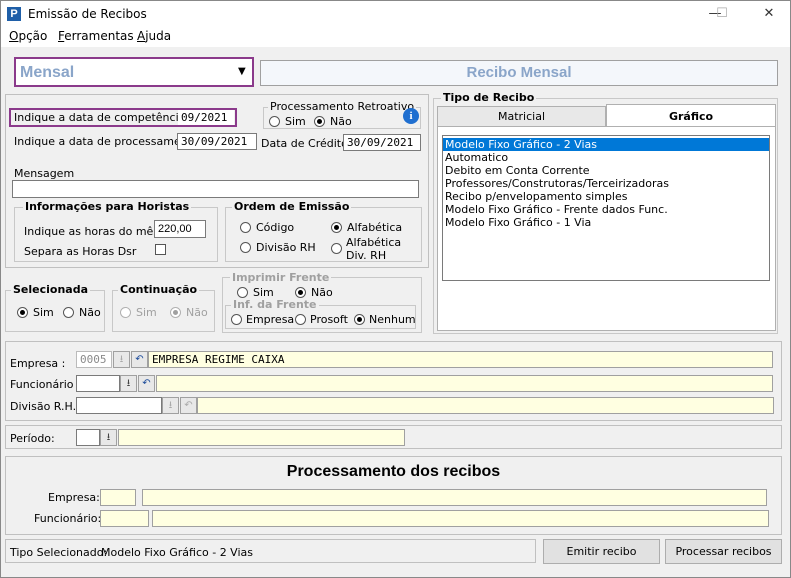  What do you see at coordinates (236, 319) in the screenshot?
I see `inf-empresa-radio` at bounding box center [236, 319].